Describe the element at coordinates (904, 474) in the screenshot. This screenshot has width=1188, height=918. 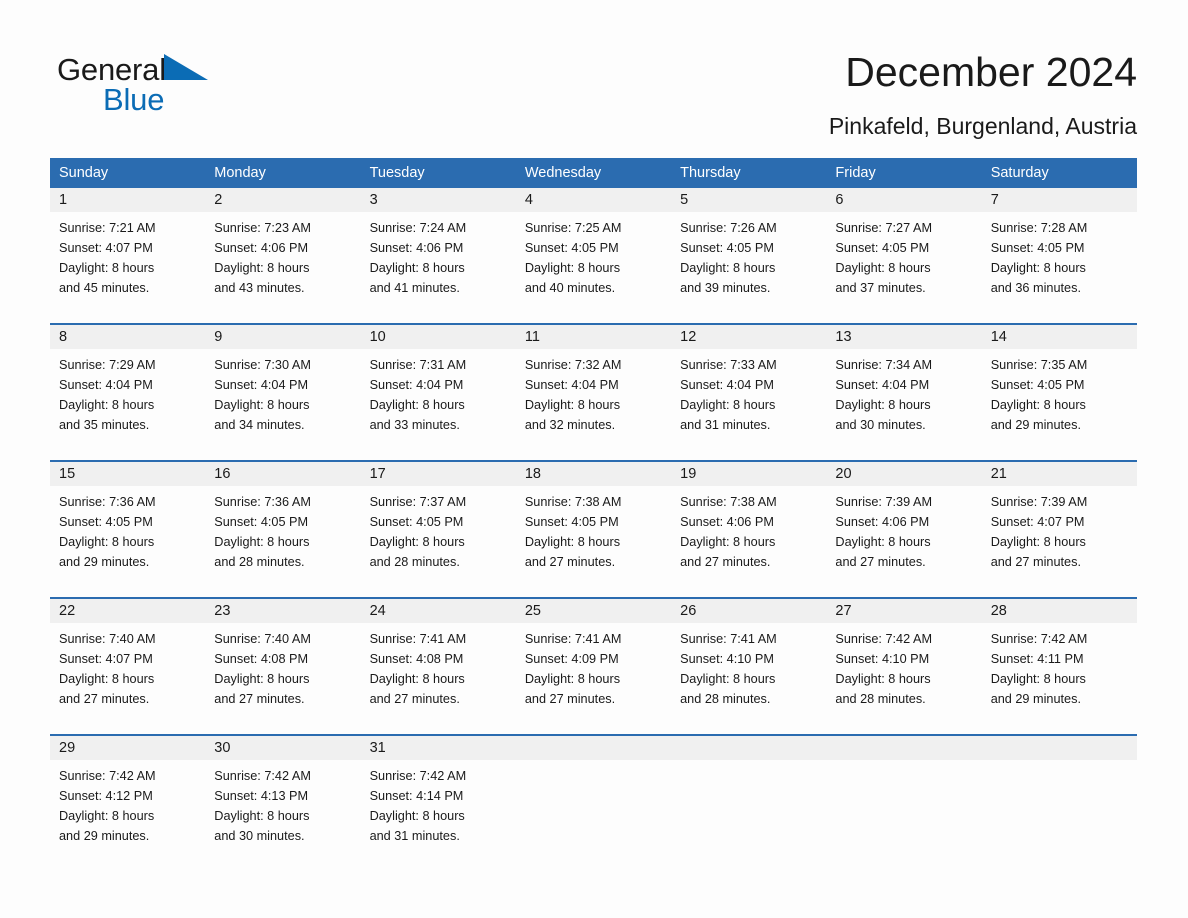
I see `day-number: 20` at that location.